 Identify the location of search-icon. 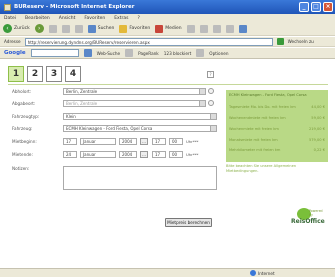
(91, 28).